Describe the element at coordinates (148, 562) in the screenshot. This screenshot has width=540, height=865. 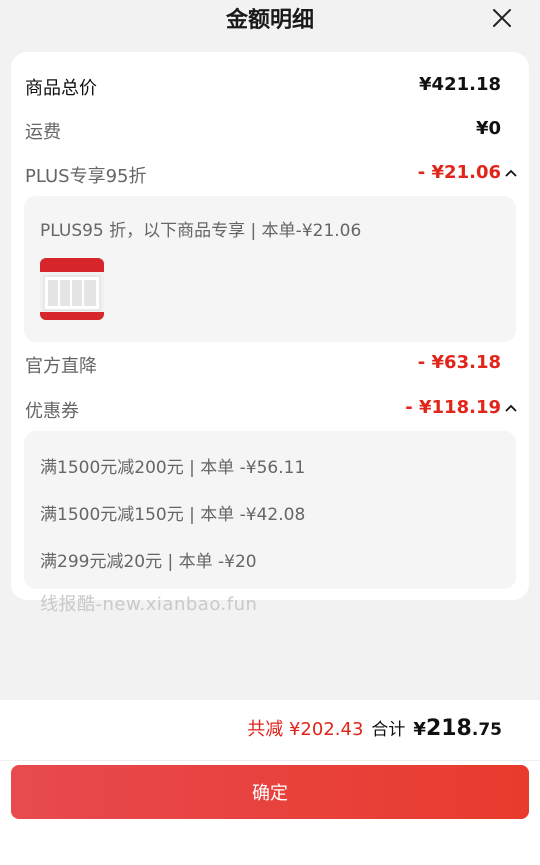
I see `coupon-item: 满299元减20元 | 本单 -¥20` at that location.